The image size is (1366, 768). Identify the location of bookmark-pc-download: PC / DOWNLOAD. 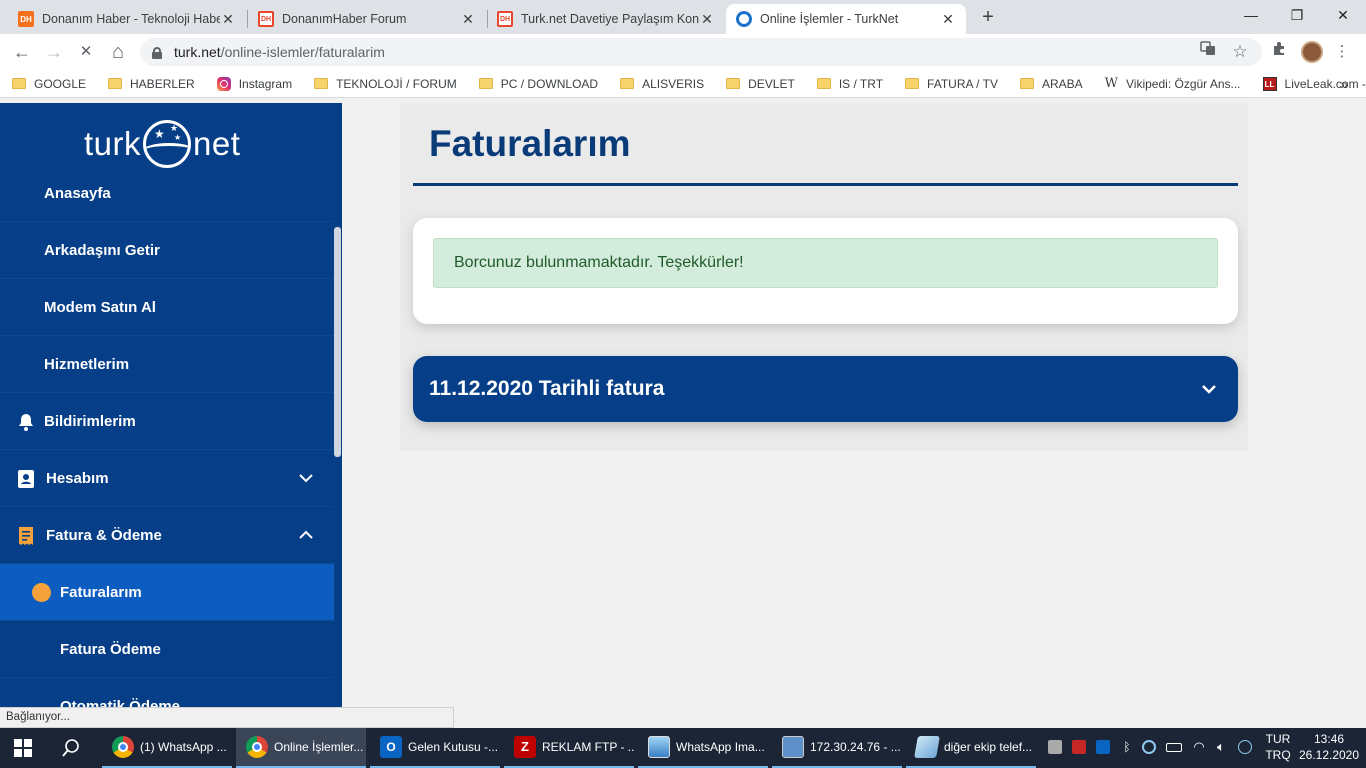
(538, 84).